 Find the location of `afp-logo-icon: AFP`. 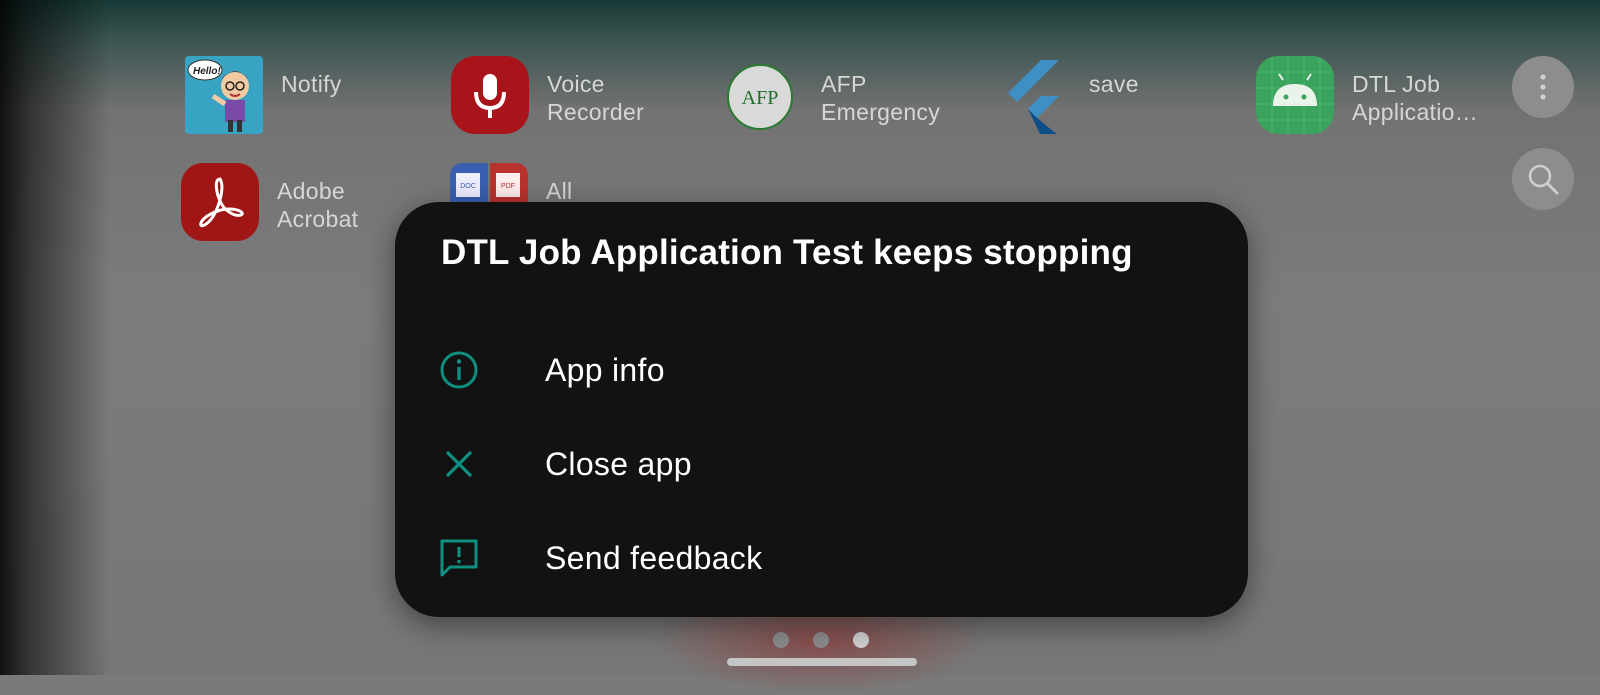

afp-logo-icon: AFP is located at coordinates (760, 97).